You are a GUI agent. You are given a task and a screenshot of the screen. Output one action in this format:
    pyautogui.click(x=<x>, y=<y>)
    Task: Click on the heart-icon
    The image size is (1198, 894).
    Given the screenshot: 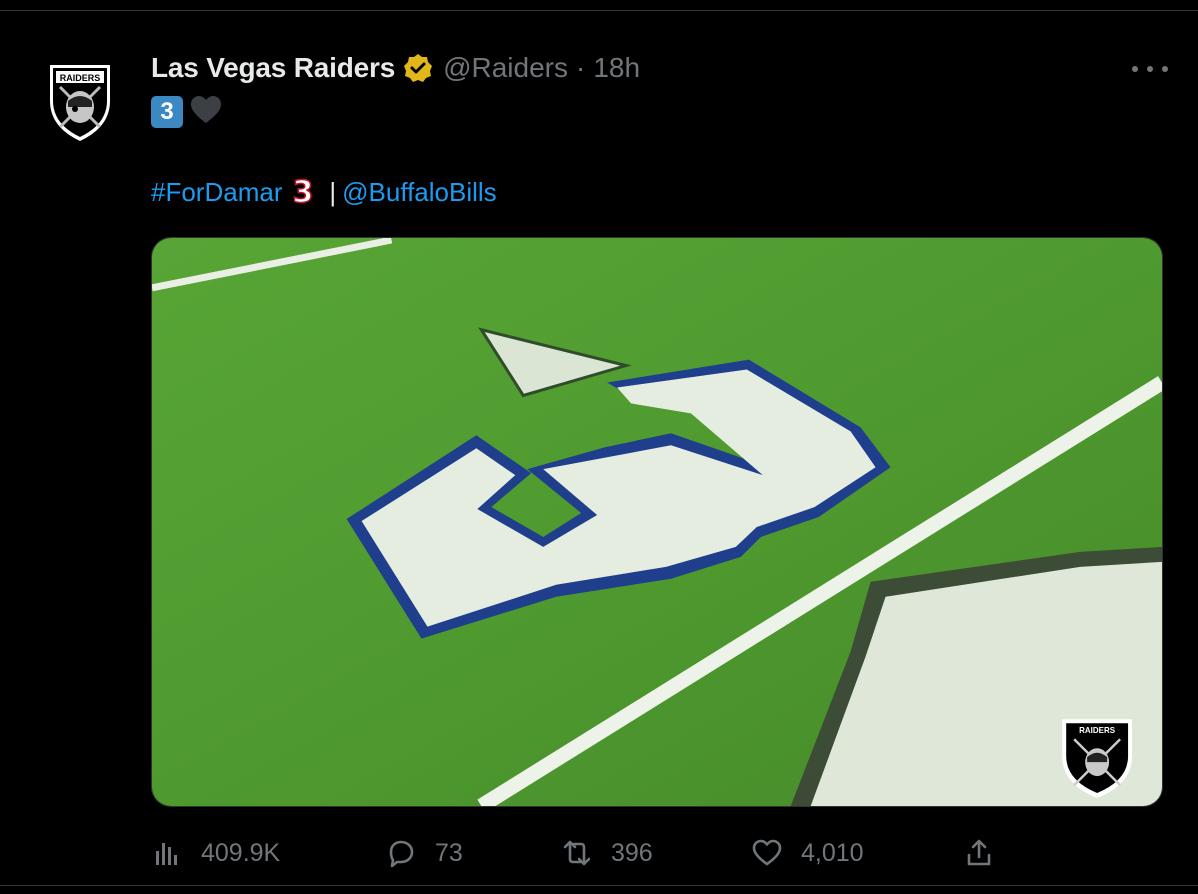 What is the action you would take?
    pyautogui.click(x=767, y=852)
    